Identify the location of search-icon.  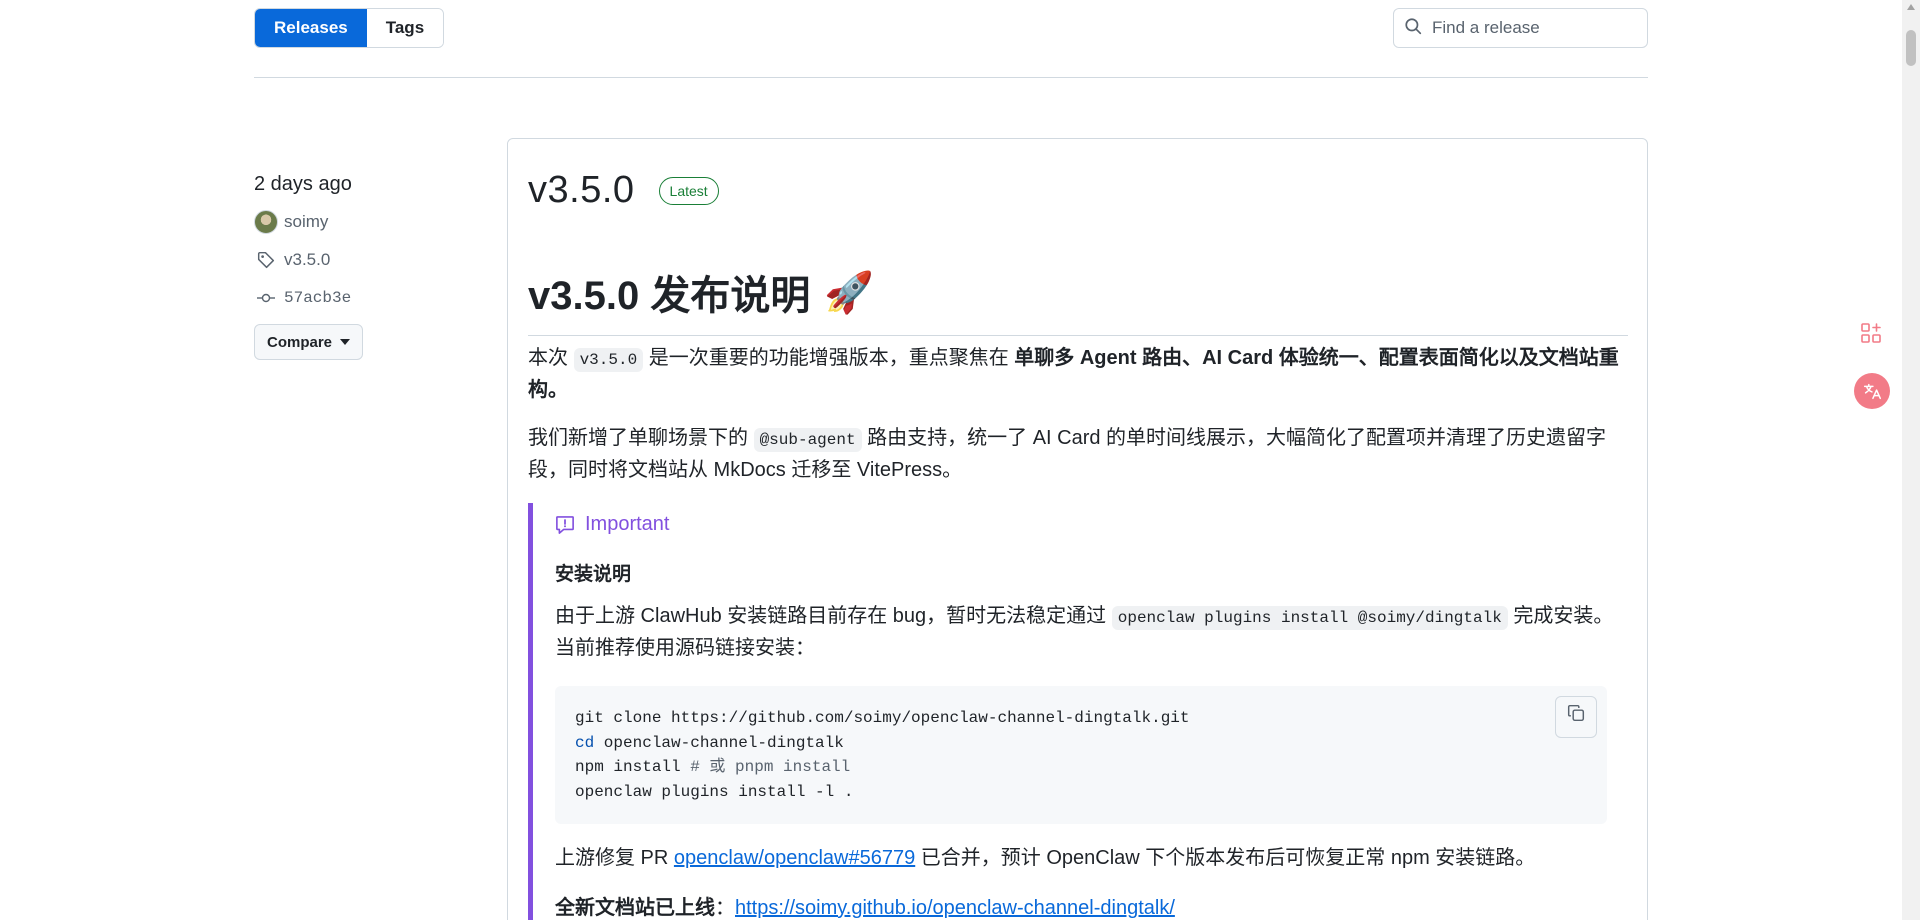
(1413, 28).